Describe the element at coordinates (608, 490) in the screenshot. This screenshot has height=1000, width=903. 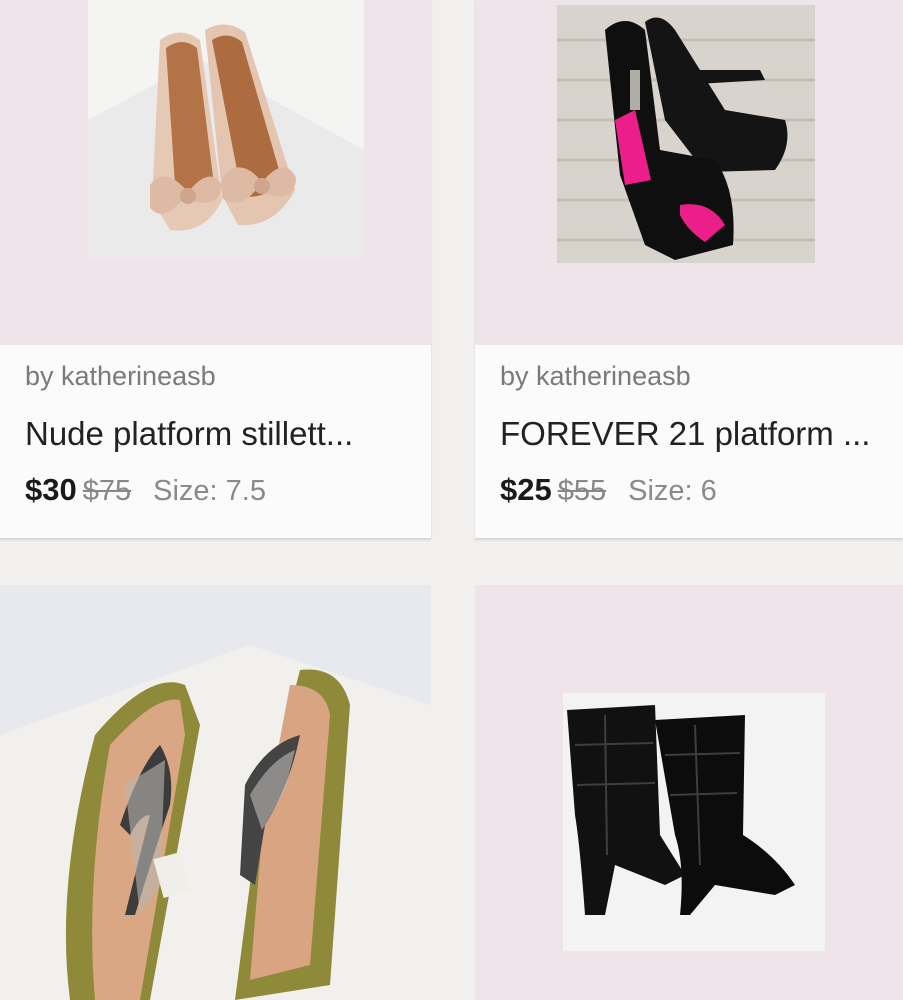
I see `price-row: $25 $55 Size: 6` at that location.